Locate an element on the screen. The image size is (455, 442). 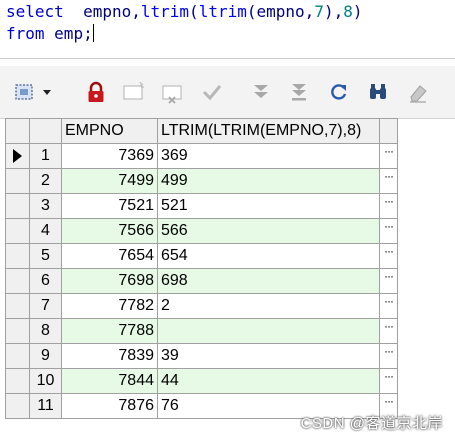
cell-empno: 7499 is located at coordinates (109, 181).